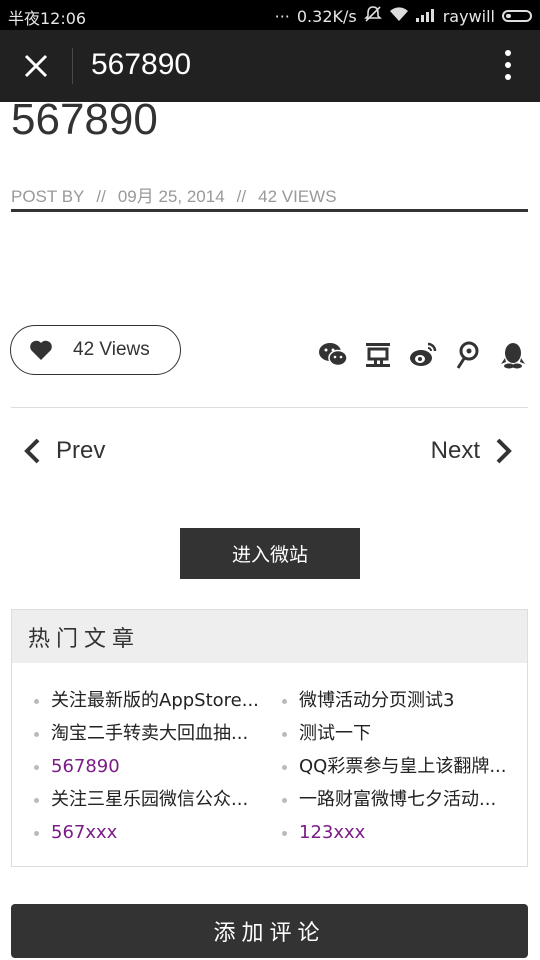  Describe the element at coordinates (269, 636) in the screenshot. I see `hot-articles-heading: 热门文章` at that location.